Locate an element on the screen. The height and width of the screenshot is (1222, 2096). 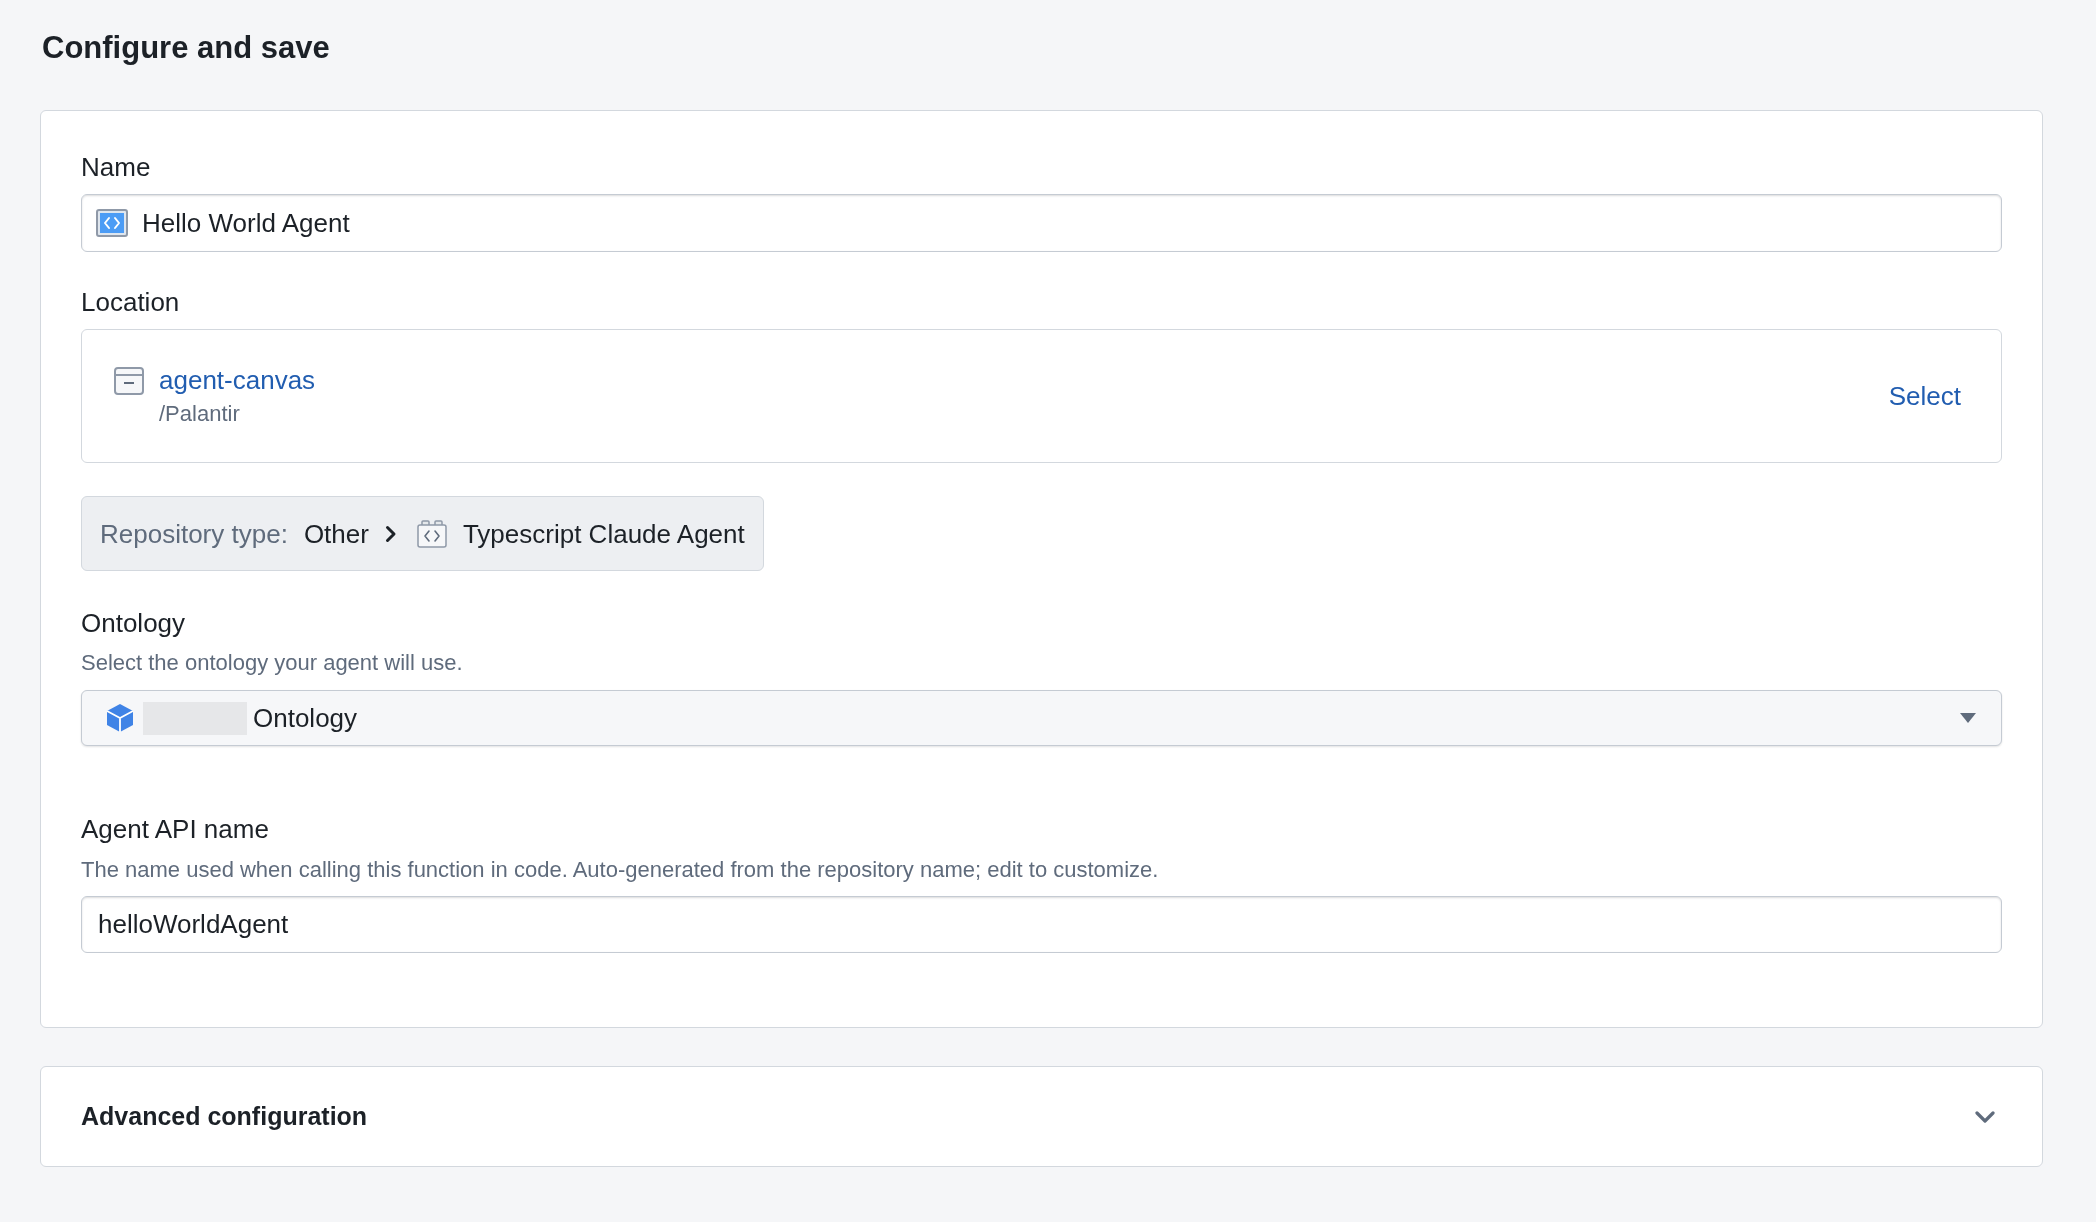
api-name-input: helloWorldAgent is located at coordinates (1041, 924).